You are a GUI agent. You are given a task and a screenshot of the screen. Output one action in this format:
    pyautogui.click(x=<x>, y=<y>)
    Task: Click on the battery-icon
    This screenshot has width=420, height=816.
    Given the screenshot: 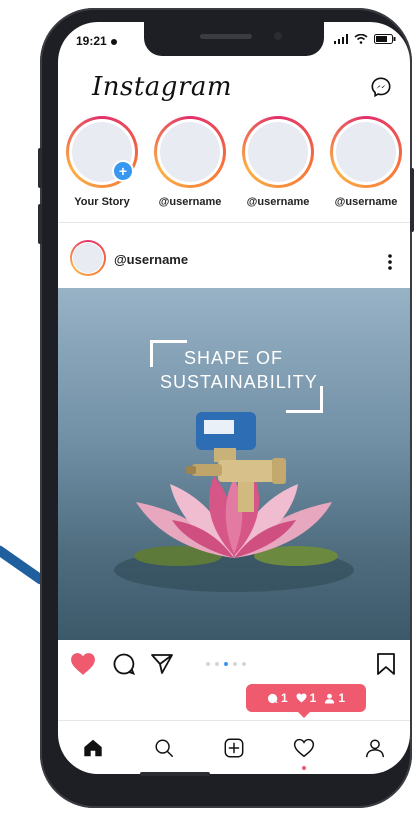 What is the action you would take?
    pyautogui.click(x=385, y=39)
    